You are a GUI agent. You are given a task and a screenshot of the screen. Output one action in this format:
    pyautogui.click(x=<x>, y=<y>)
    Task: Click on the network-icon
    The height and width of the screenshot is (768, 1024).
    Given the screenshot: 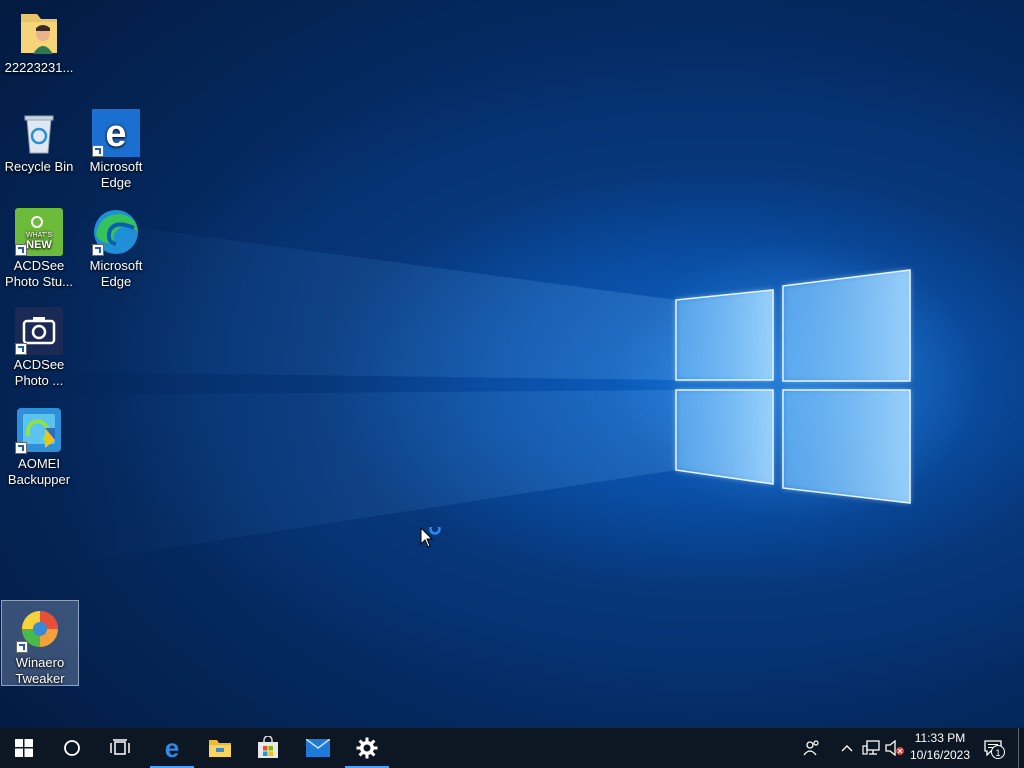 What is the action you would take?
    pyautogui.click(x=871, y=747)
    